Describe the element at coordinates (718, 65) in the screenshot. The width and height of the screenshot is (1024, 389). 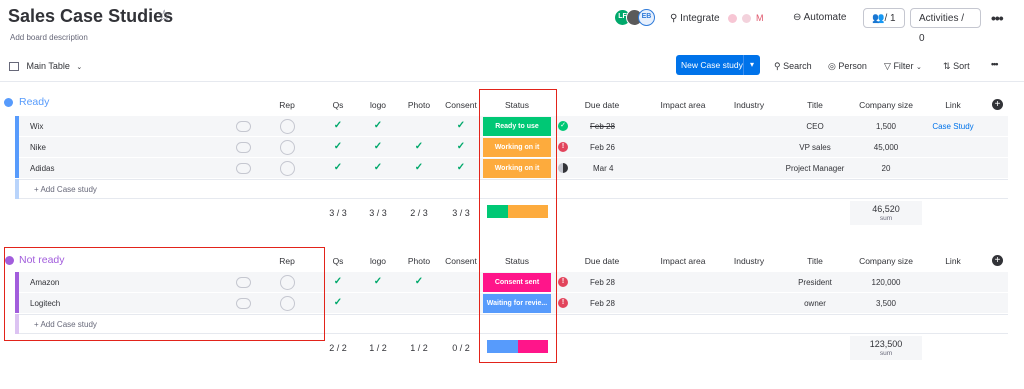
I see `new-case-study-button: New Case study ▾` at that location.